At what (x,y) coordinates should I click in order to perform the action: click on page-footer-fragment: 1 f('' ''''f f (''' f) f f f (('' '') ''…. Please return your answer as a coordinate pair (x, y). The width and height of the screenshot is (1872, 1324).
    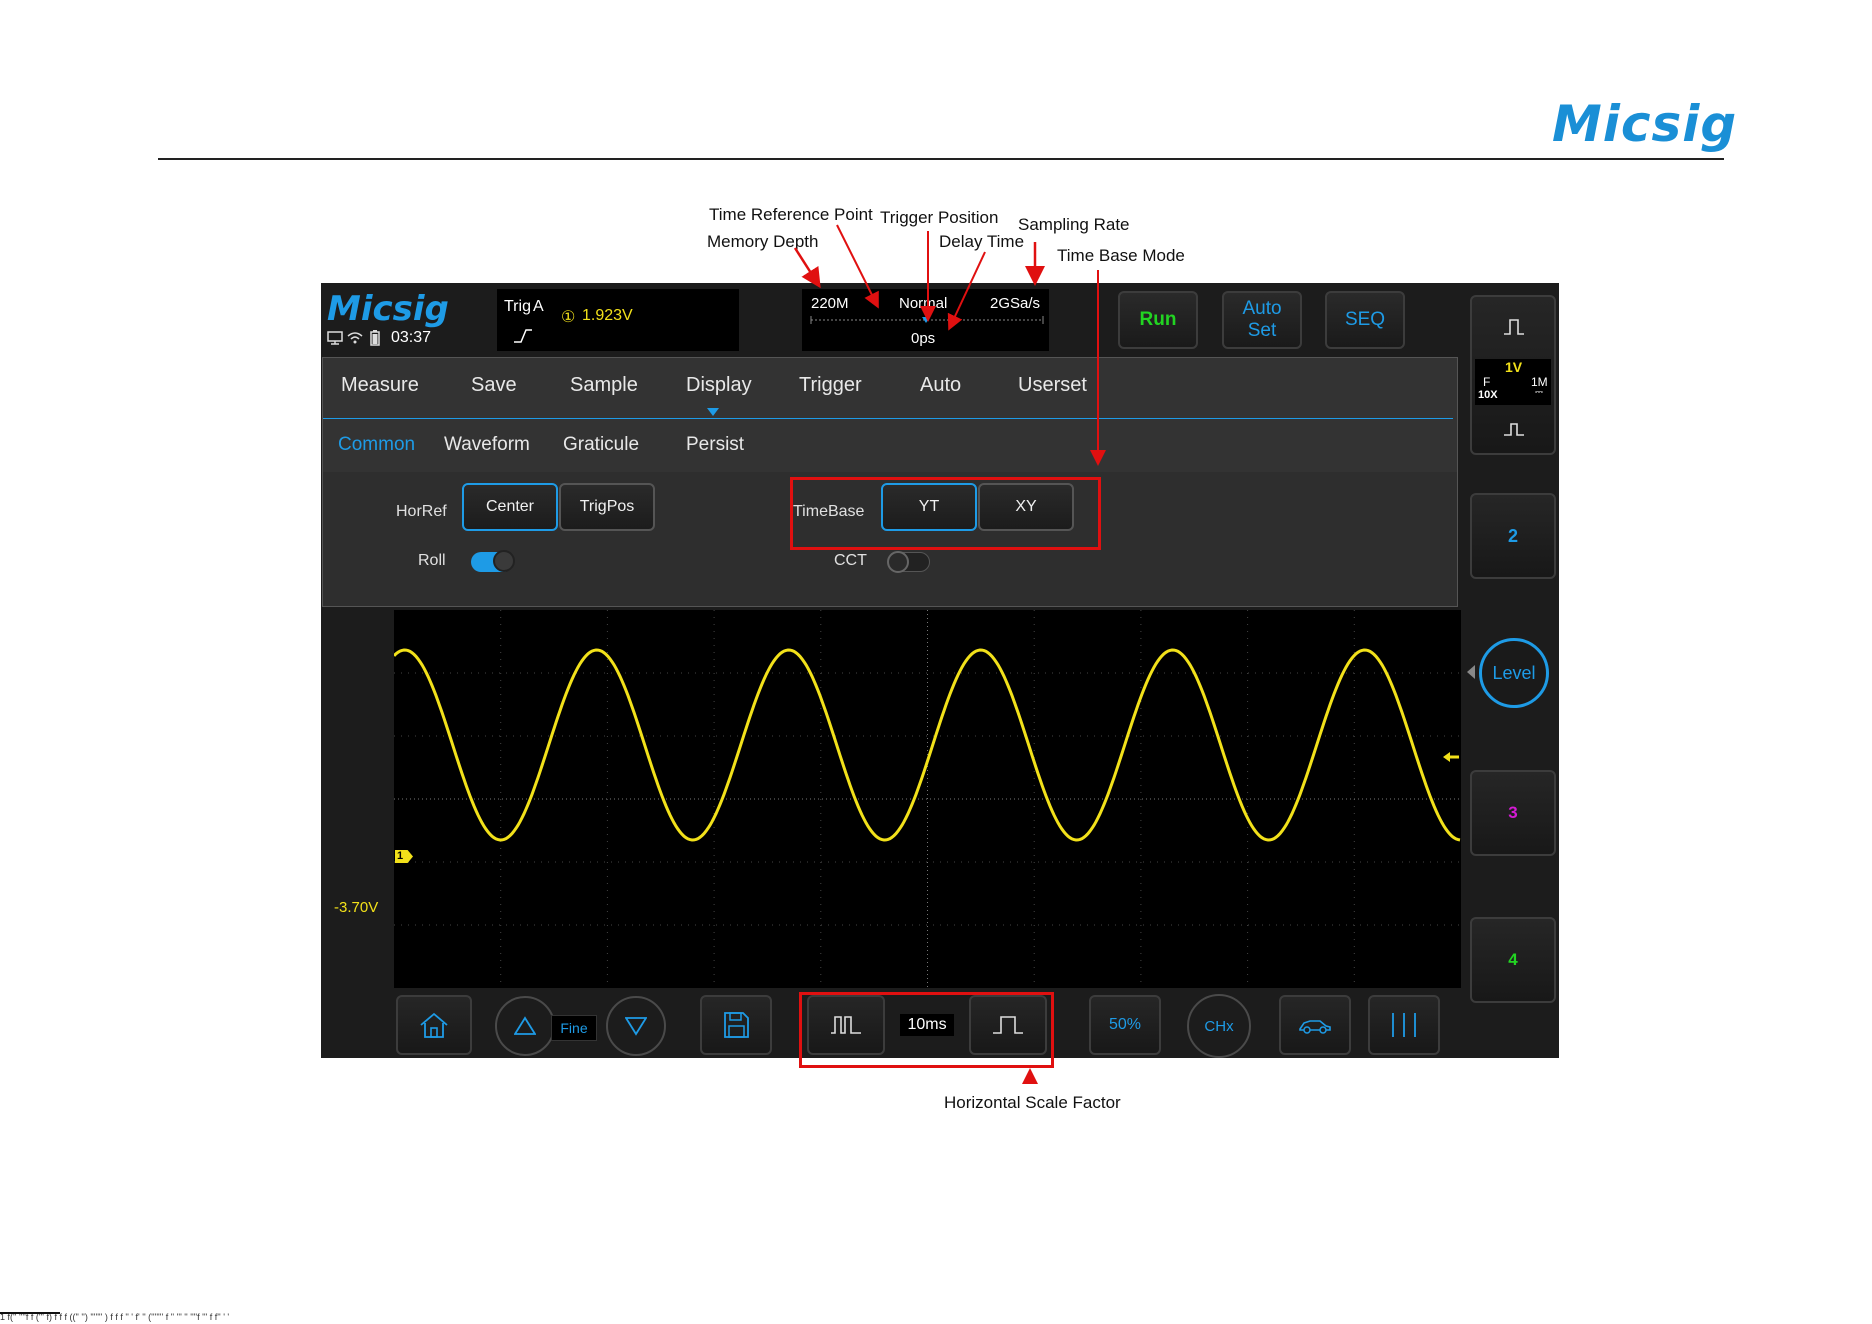
    Looking at the image, I should click on (115, 1317).